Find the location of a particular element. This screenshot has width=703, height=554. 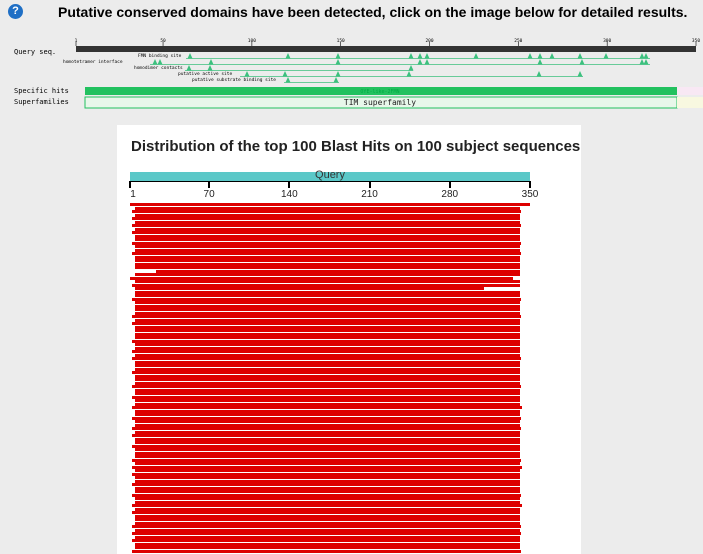

cdd-ruler-label: 150 is located at coordinates (341, 41).